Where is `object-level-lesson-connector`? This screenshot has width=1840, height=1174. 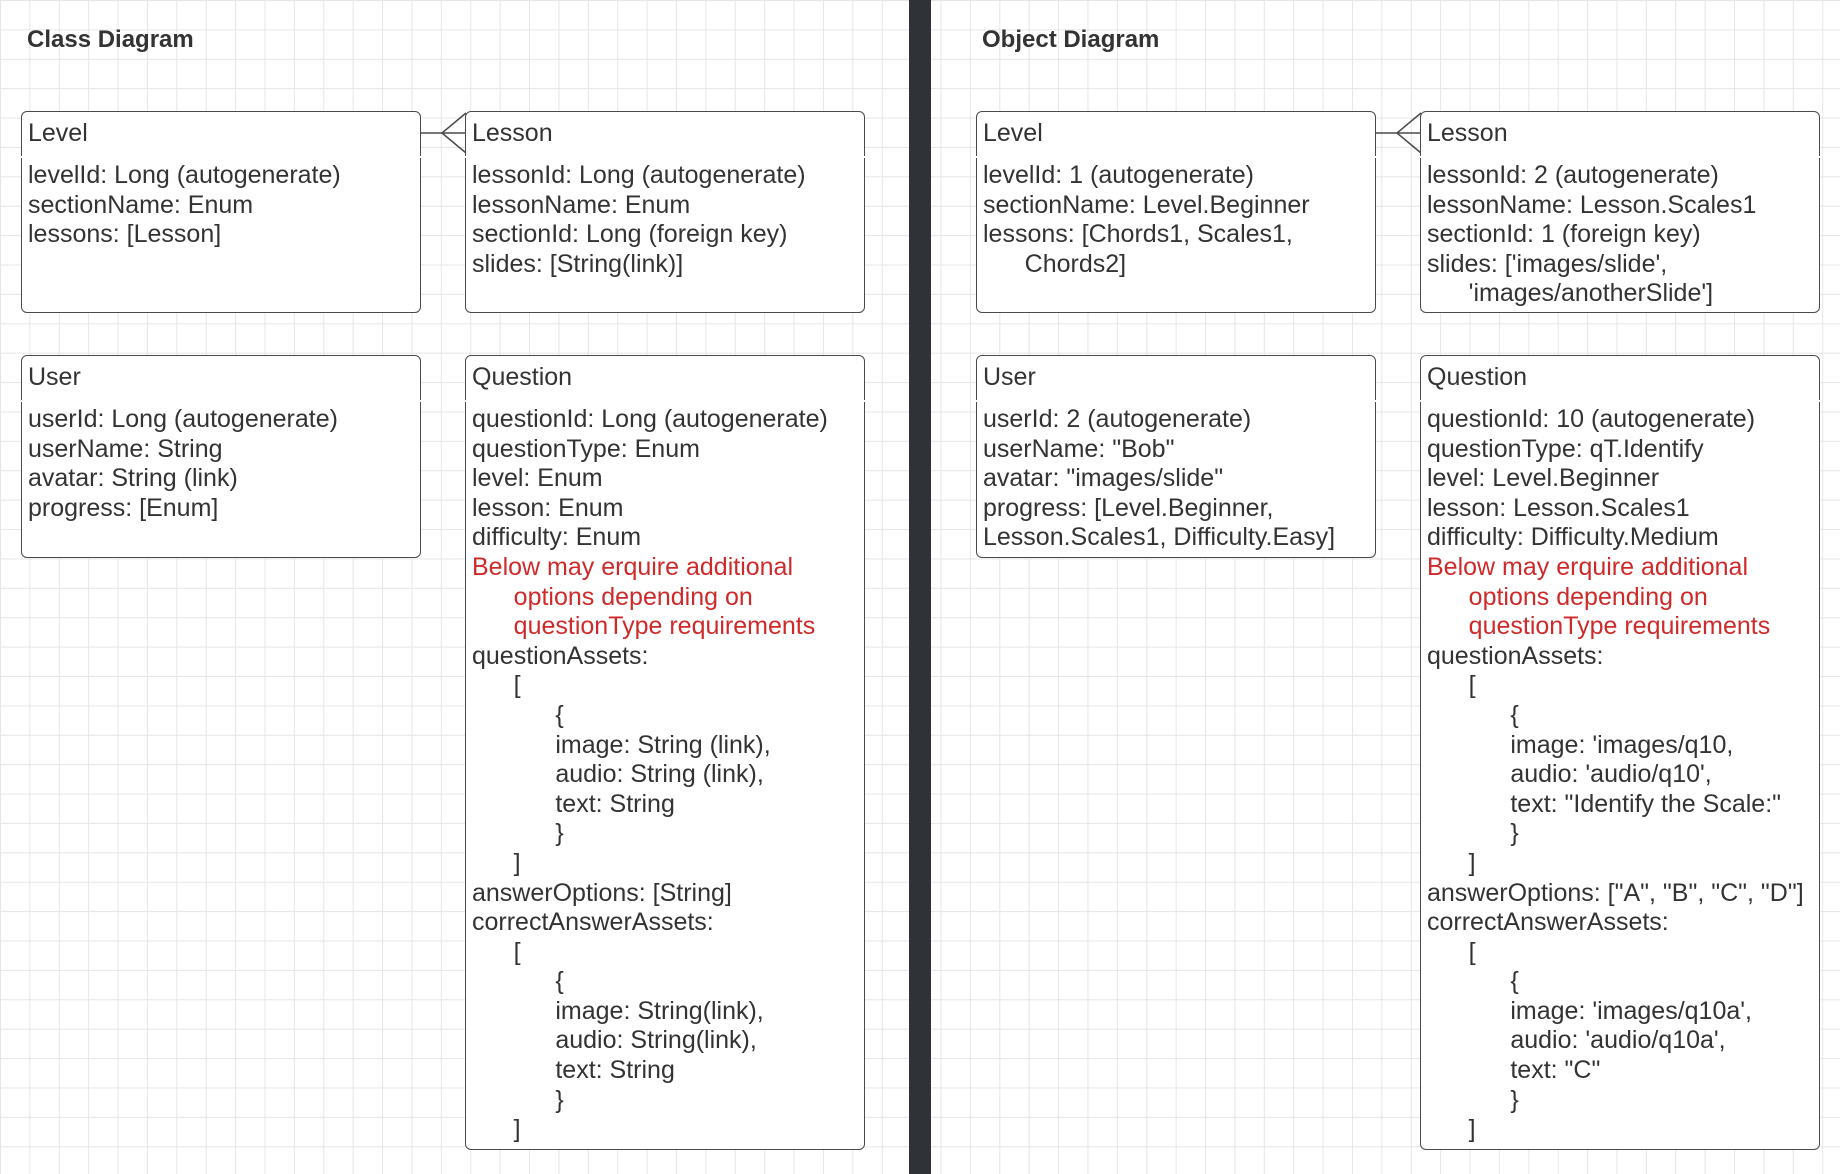
object-level-lesson-connector is located at coordinates (1398, 133).